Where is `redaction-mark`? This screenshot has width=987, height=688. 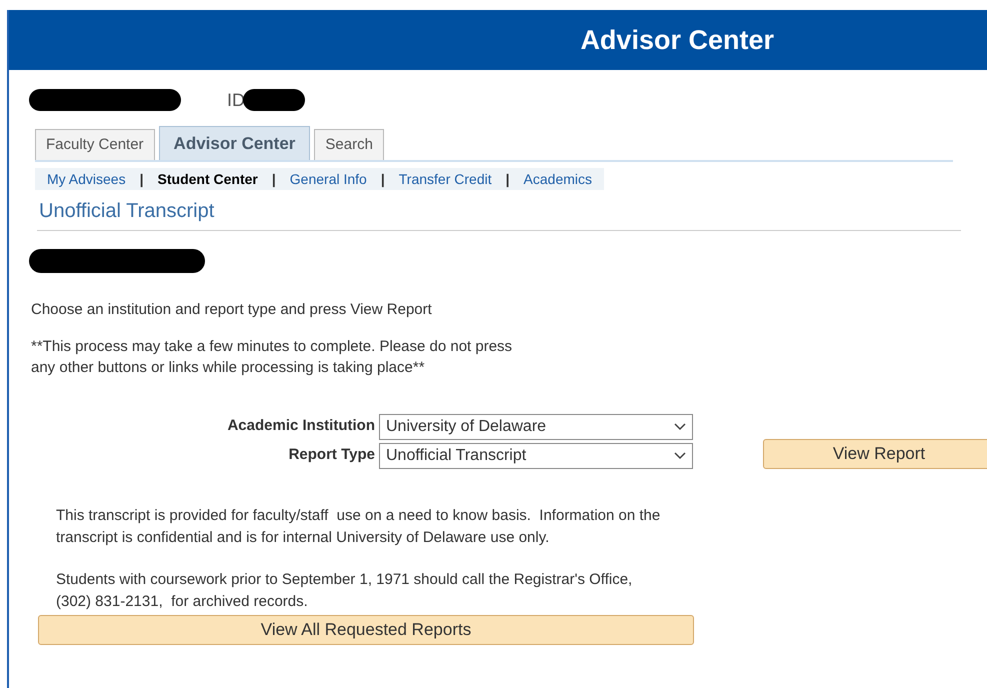 redaction-mark is located at coordinates (274, 100).